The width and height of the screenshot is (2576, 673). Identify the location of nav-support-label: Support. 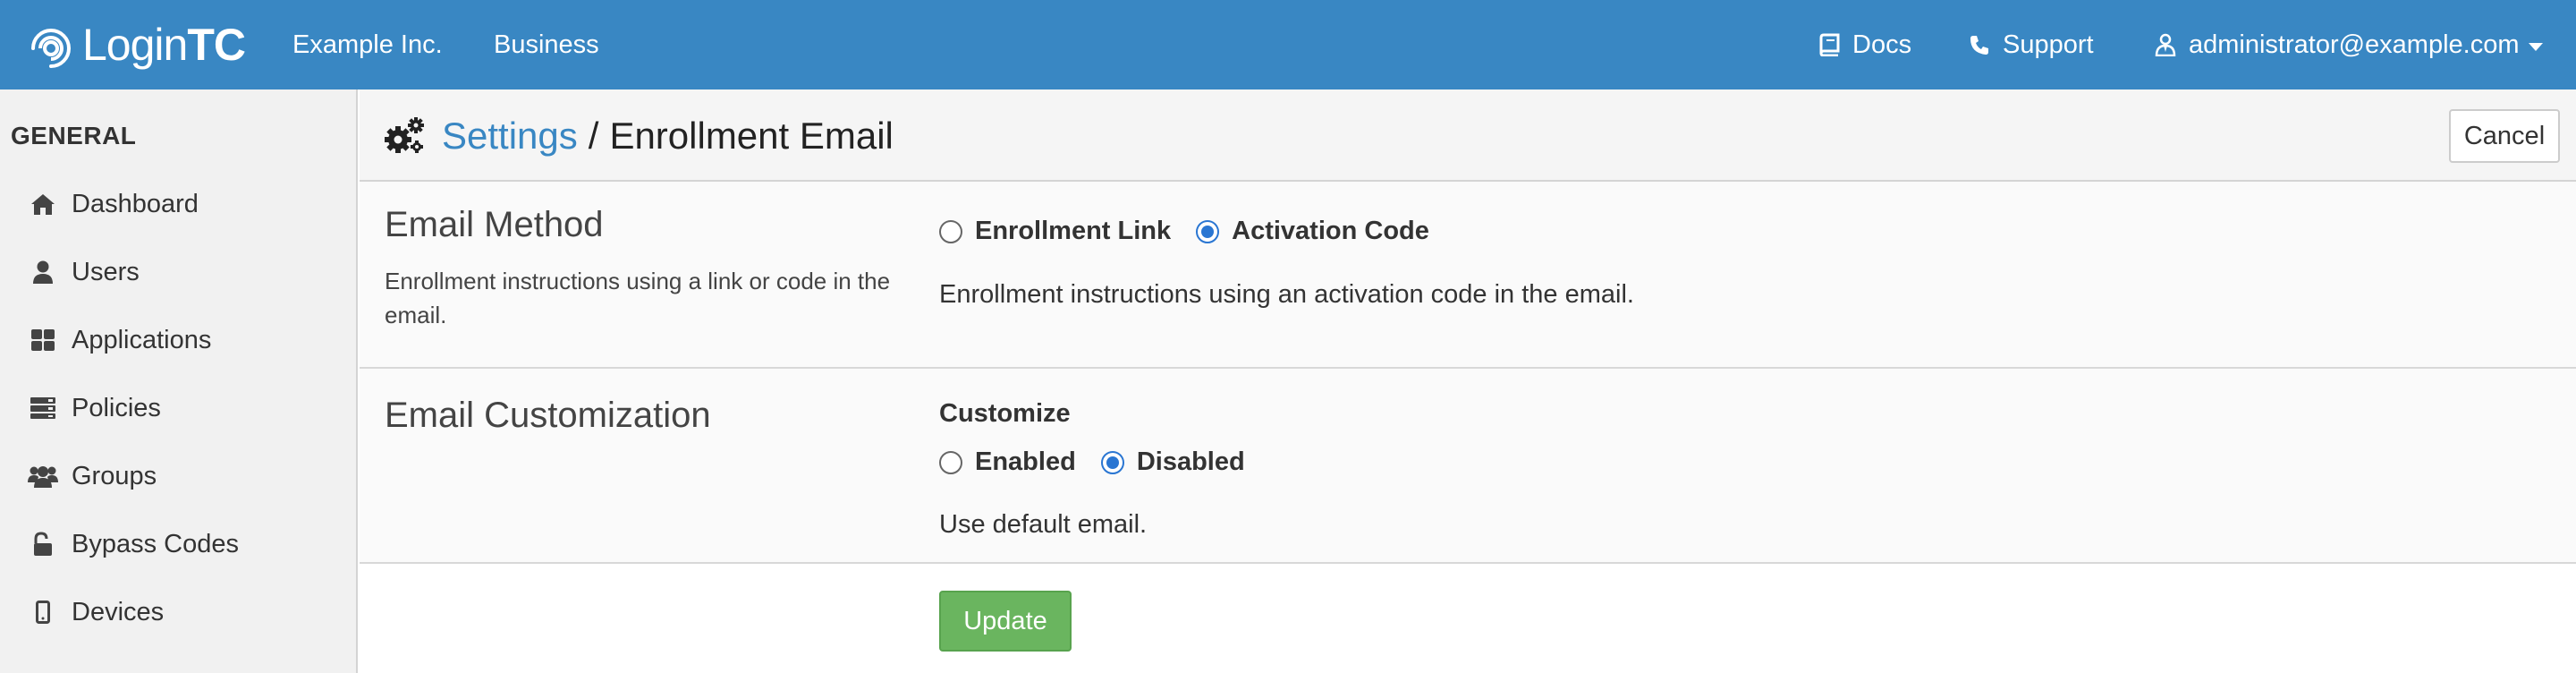
(2048, 44).